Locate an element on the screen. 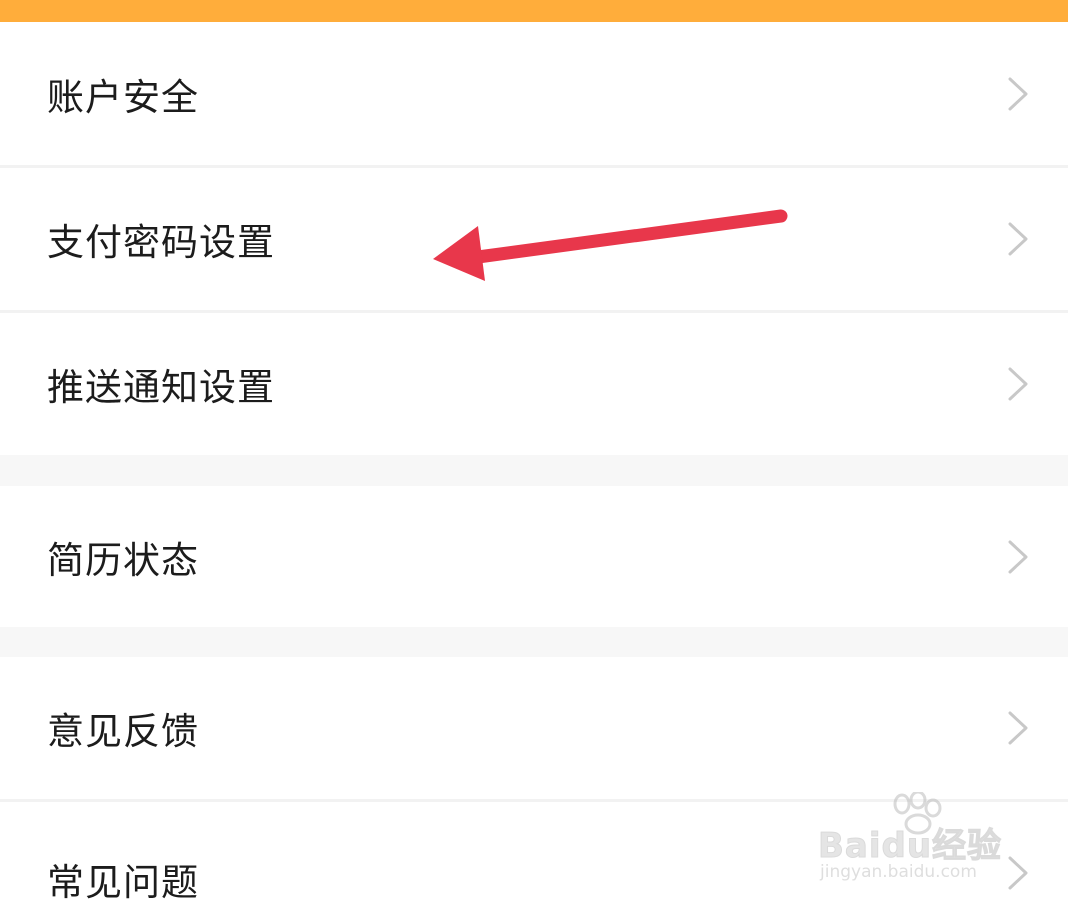 This screenshot has width=1068, height=909. annotation-arrow-icon is located at coordinates (610, 245).